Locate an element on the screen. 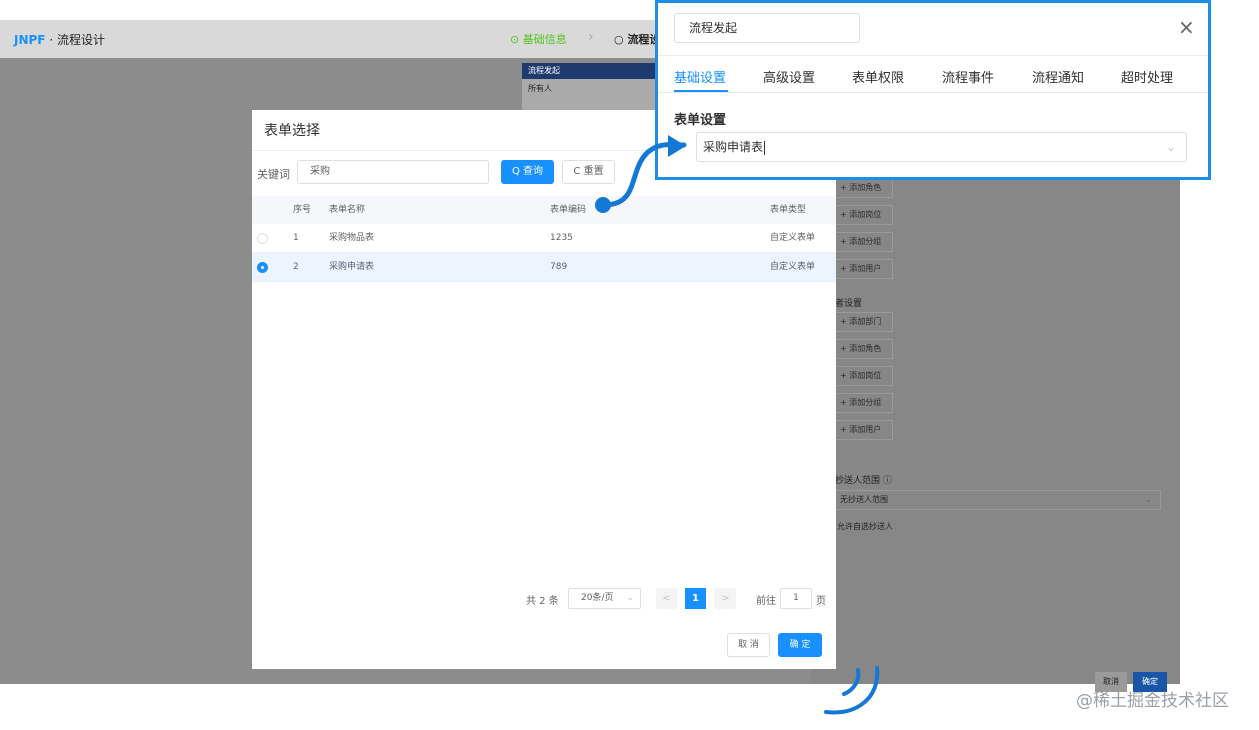  arrow-head-icon is located at coordinates (677, 146).